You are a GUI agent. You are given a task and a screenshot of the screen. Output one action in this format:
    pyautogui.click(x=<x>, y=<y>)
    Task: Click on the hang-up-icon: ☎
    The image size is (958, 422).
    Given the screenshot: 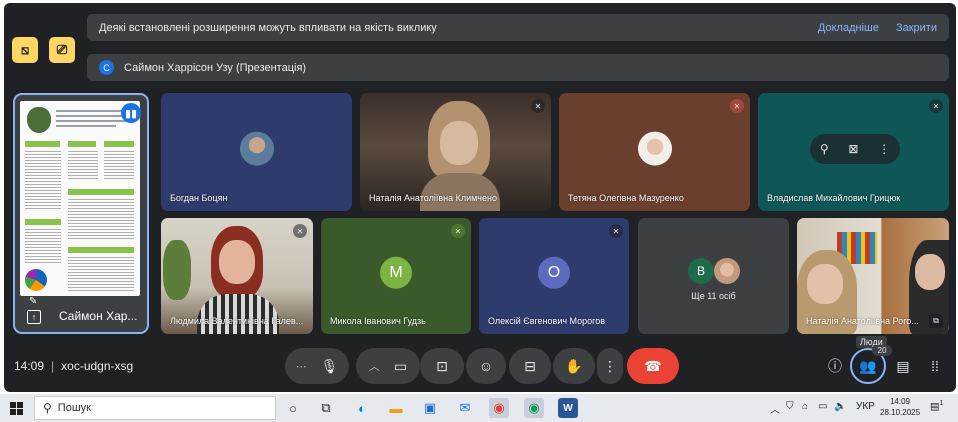 What is the action you would take?
    pyautogui.click(x=653, y=365)
    